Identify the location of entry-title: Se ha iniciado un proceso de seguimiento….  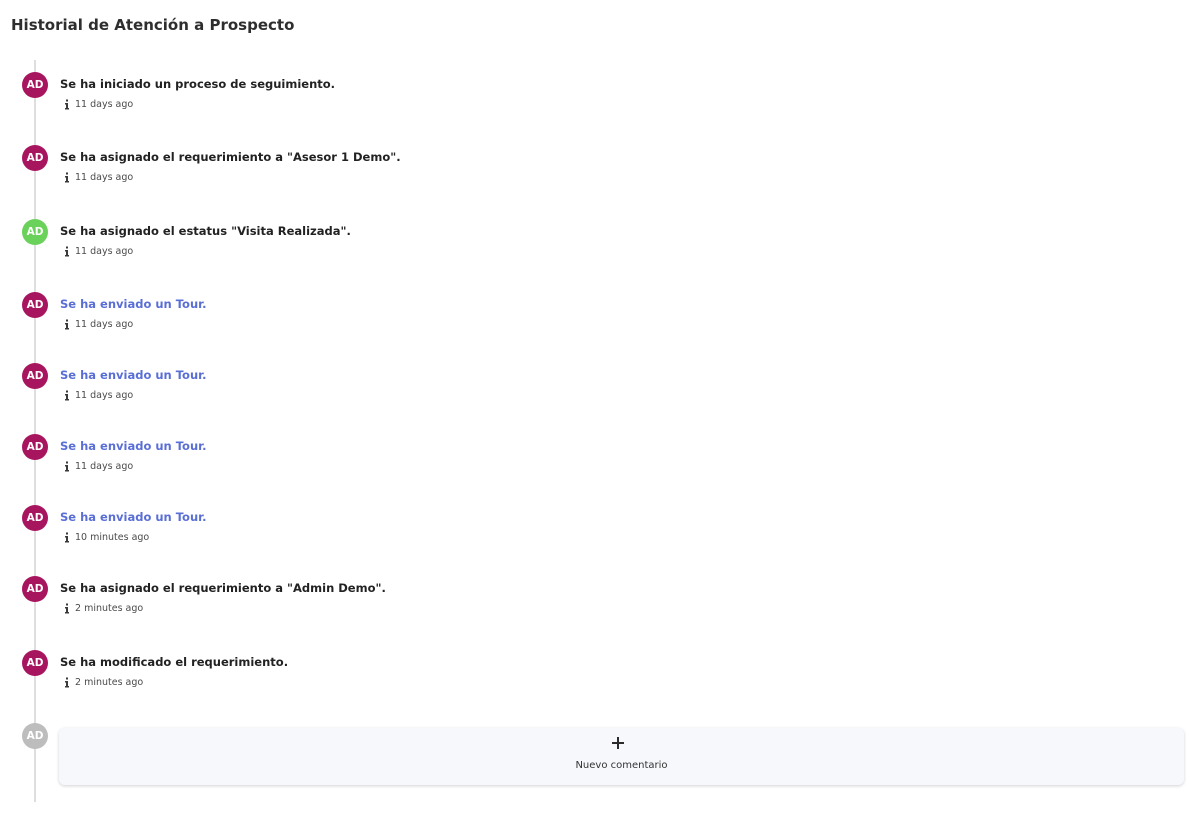
(198, 84).